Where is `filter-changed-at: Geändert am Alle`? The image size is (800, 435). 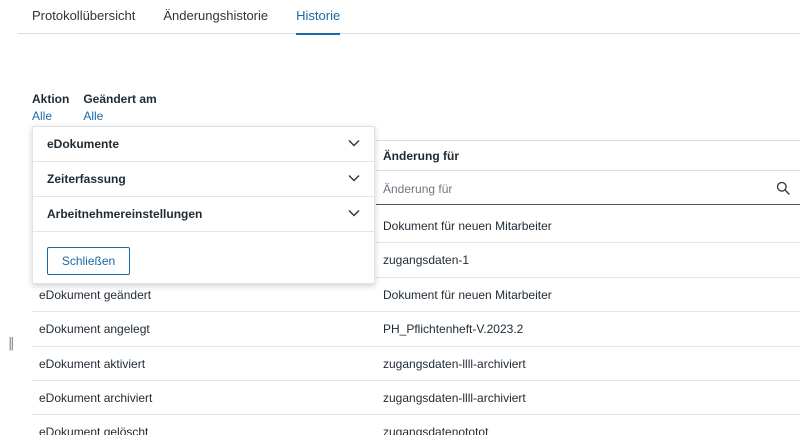
filter-changed-at: Geändert am Alle is located at coordinates (119, 108).